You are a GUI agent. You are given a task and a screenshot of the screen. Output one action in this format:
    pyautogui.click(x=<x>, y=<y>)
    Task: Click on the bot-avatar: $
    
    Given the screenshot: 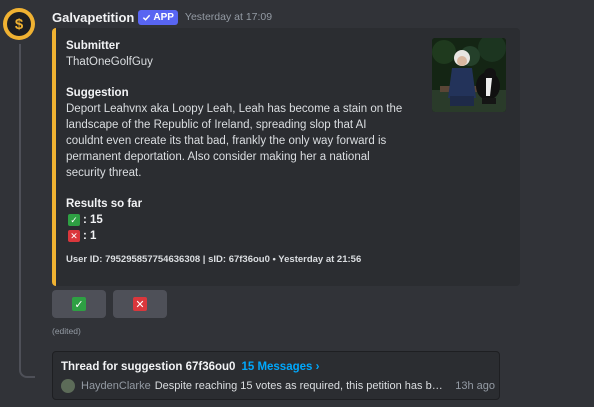 What is the action you would take?
    pyautogui.click(x=19, y=24)
    